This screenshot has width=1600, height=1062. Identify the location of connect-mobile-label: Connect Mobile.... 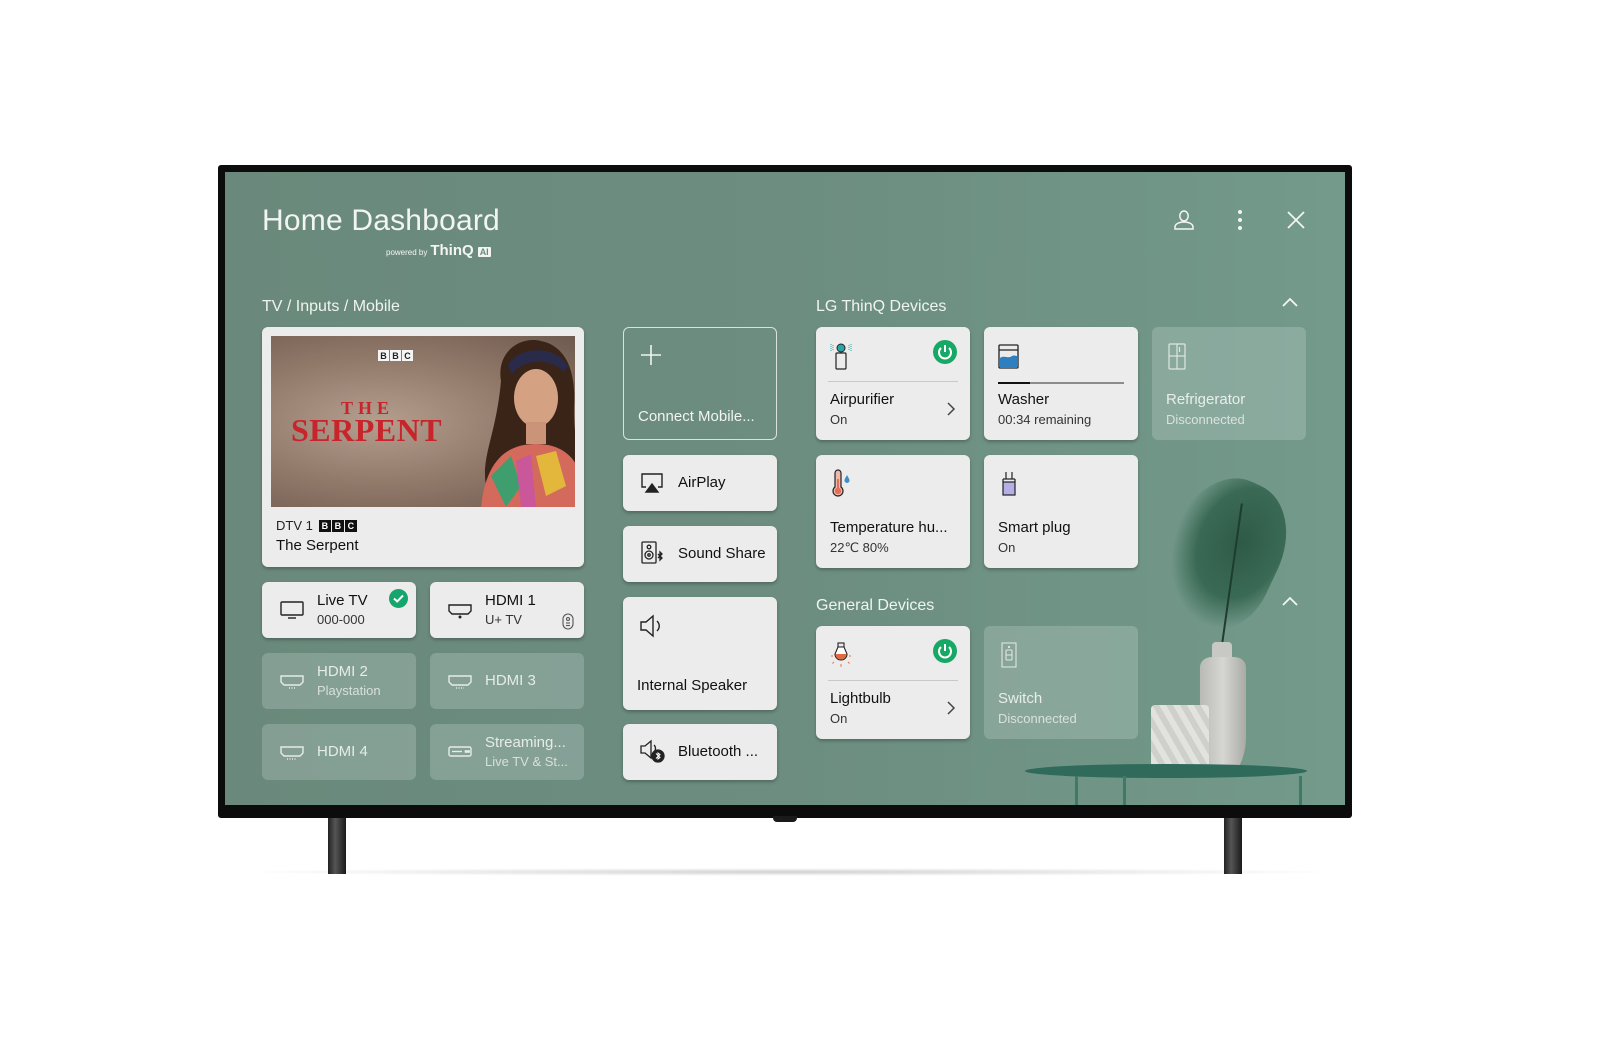
(696, 416).